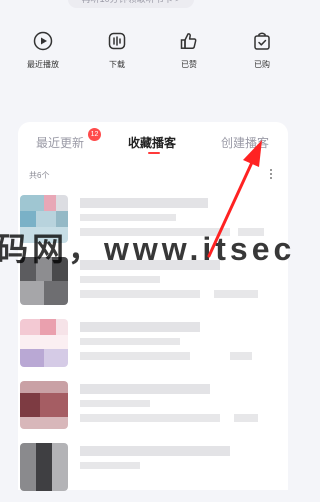 Image resolution: width=320 pixels, height=502 pixels. What do you see at coordinates (117, 41) in the screenshot?
I see `download-icon` at bounding box center [117, 41].